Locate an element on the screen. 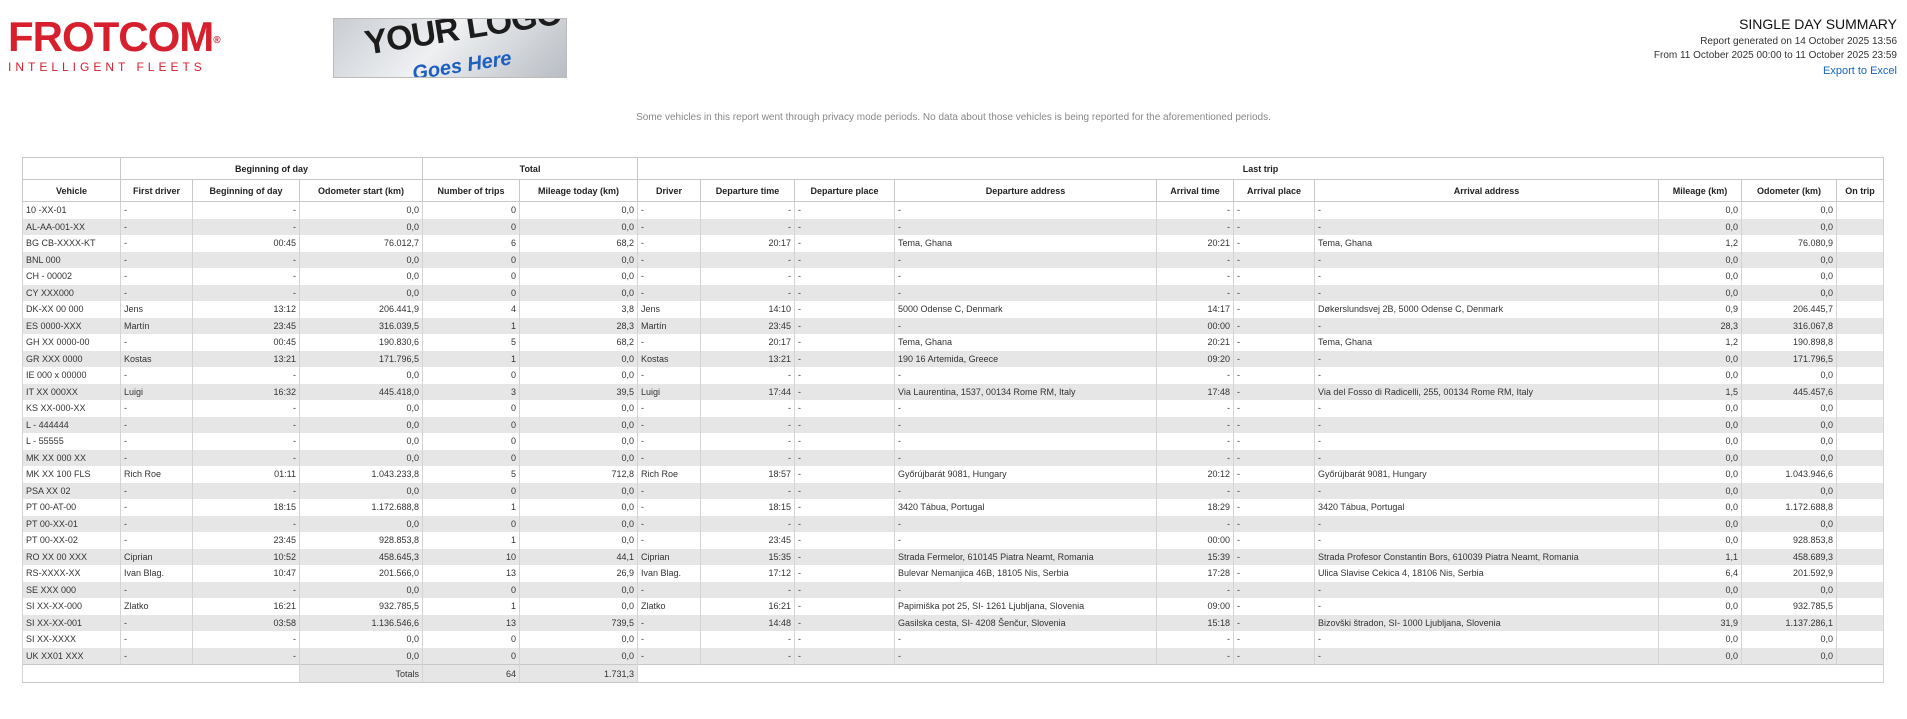 This screenshot has height=719, width=1907. table-row: 10 -XX-01- -0,0 0 0,0- - - - - - -0,0 0,0 is located at coordinates (953, 210).